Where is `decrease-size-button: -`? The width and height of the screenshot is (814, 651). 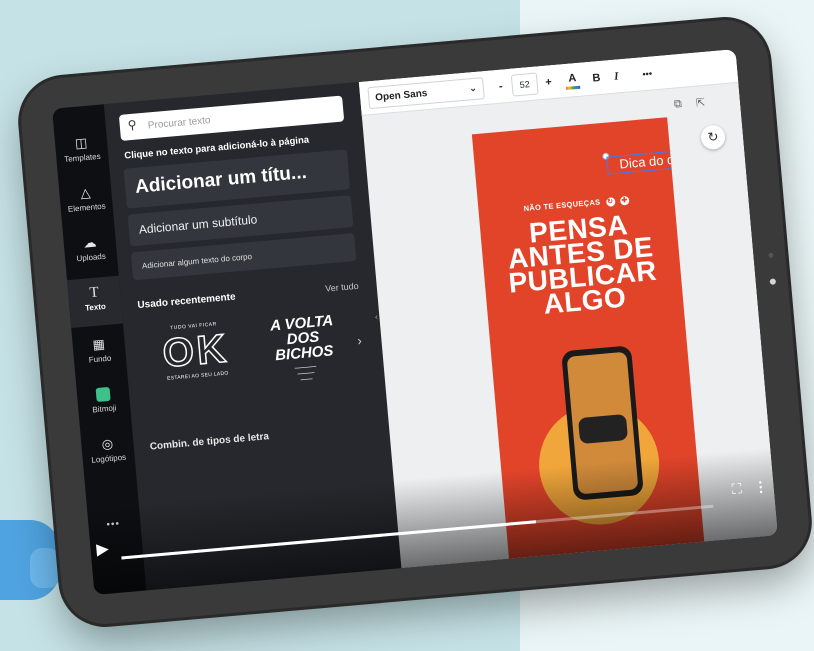 decrease-size-button: - is located at coordinates (501, 86).